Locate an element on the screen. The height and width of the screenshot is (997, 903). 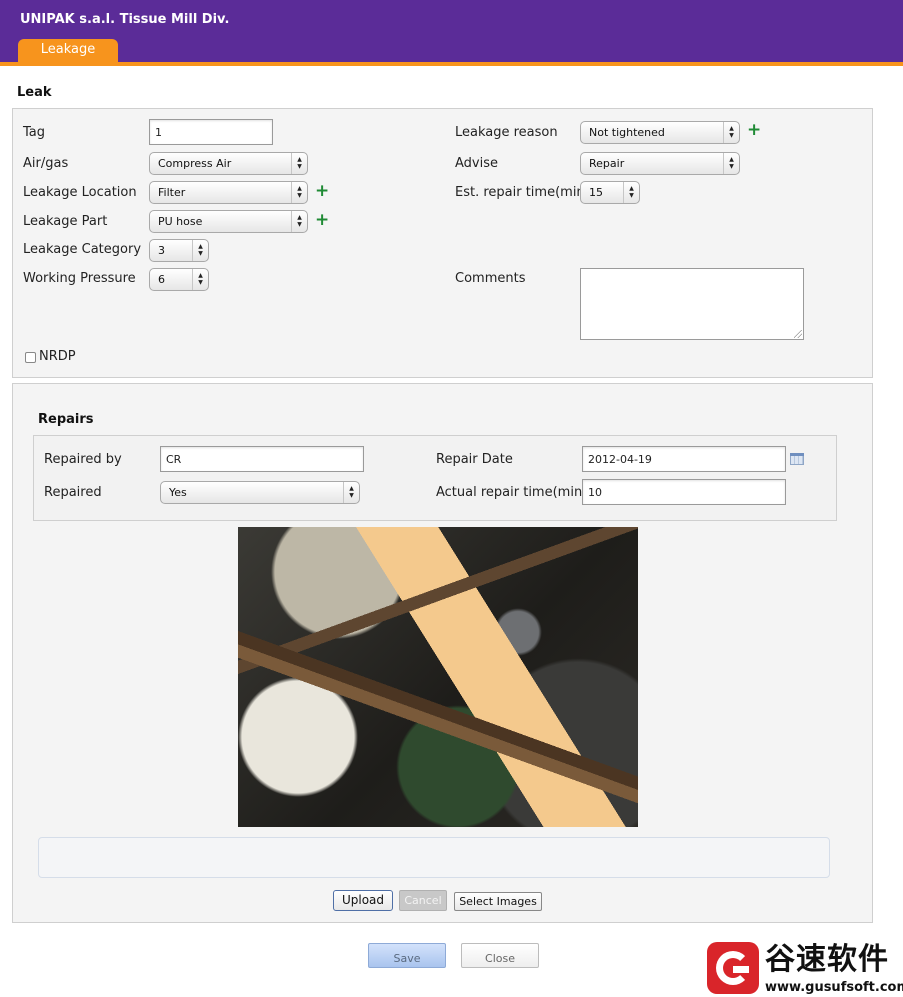
est-repair-time-select: 15 ▲ ▼ is located at coordinates (610, 192).